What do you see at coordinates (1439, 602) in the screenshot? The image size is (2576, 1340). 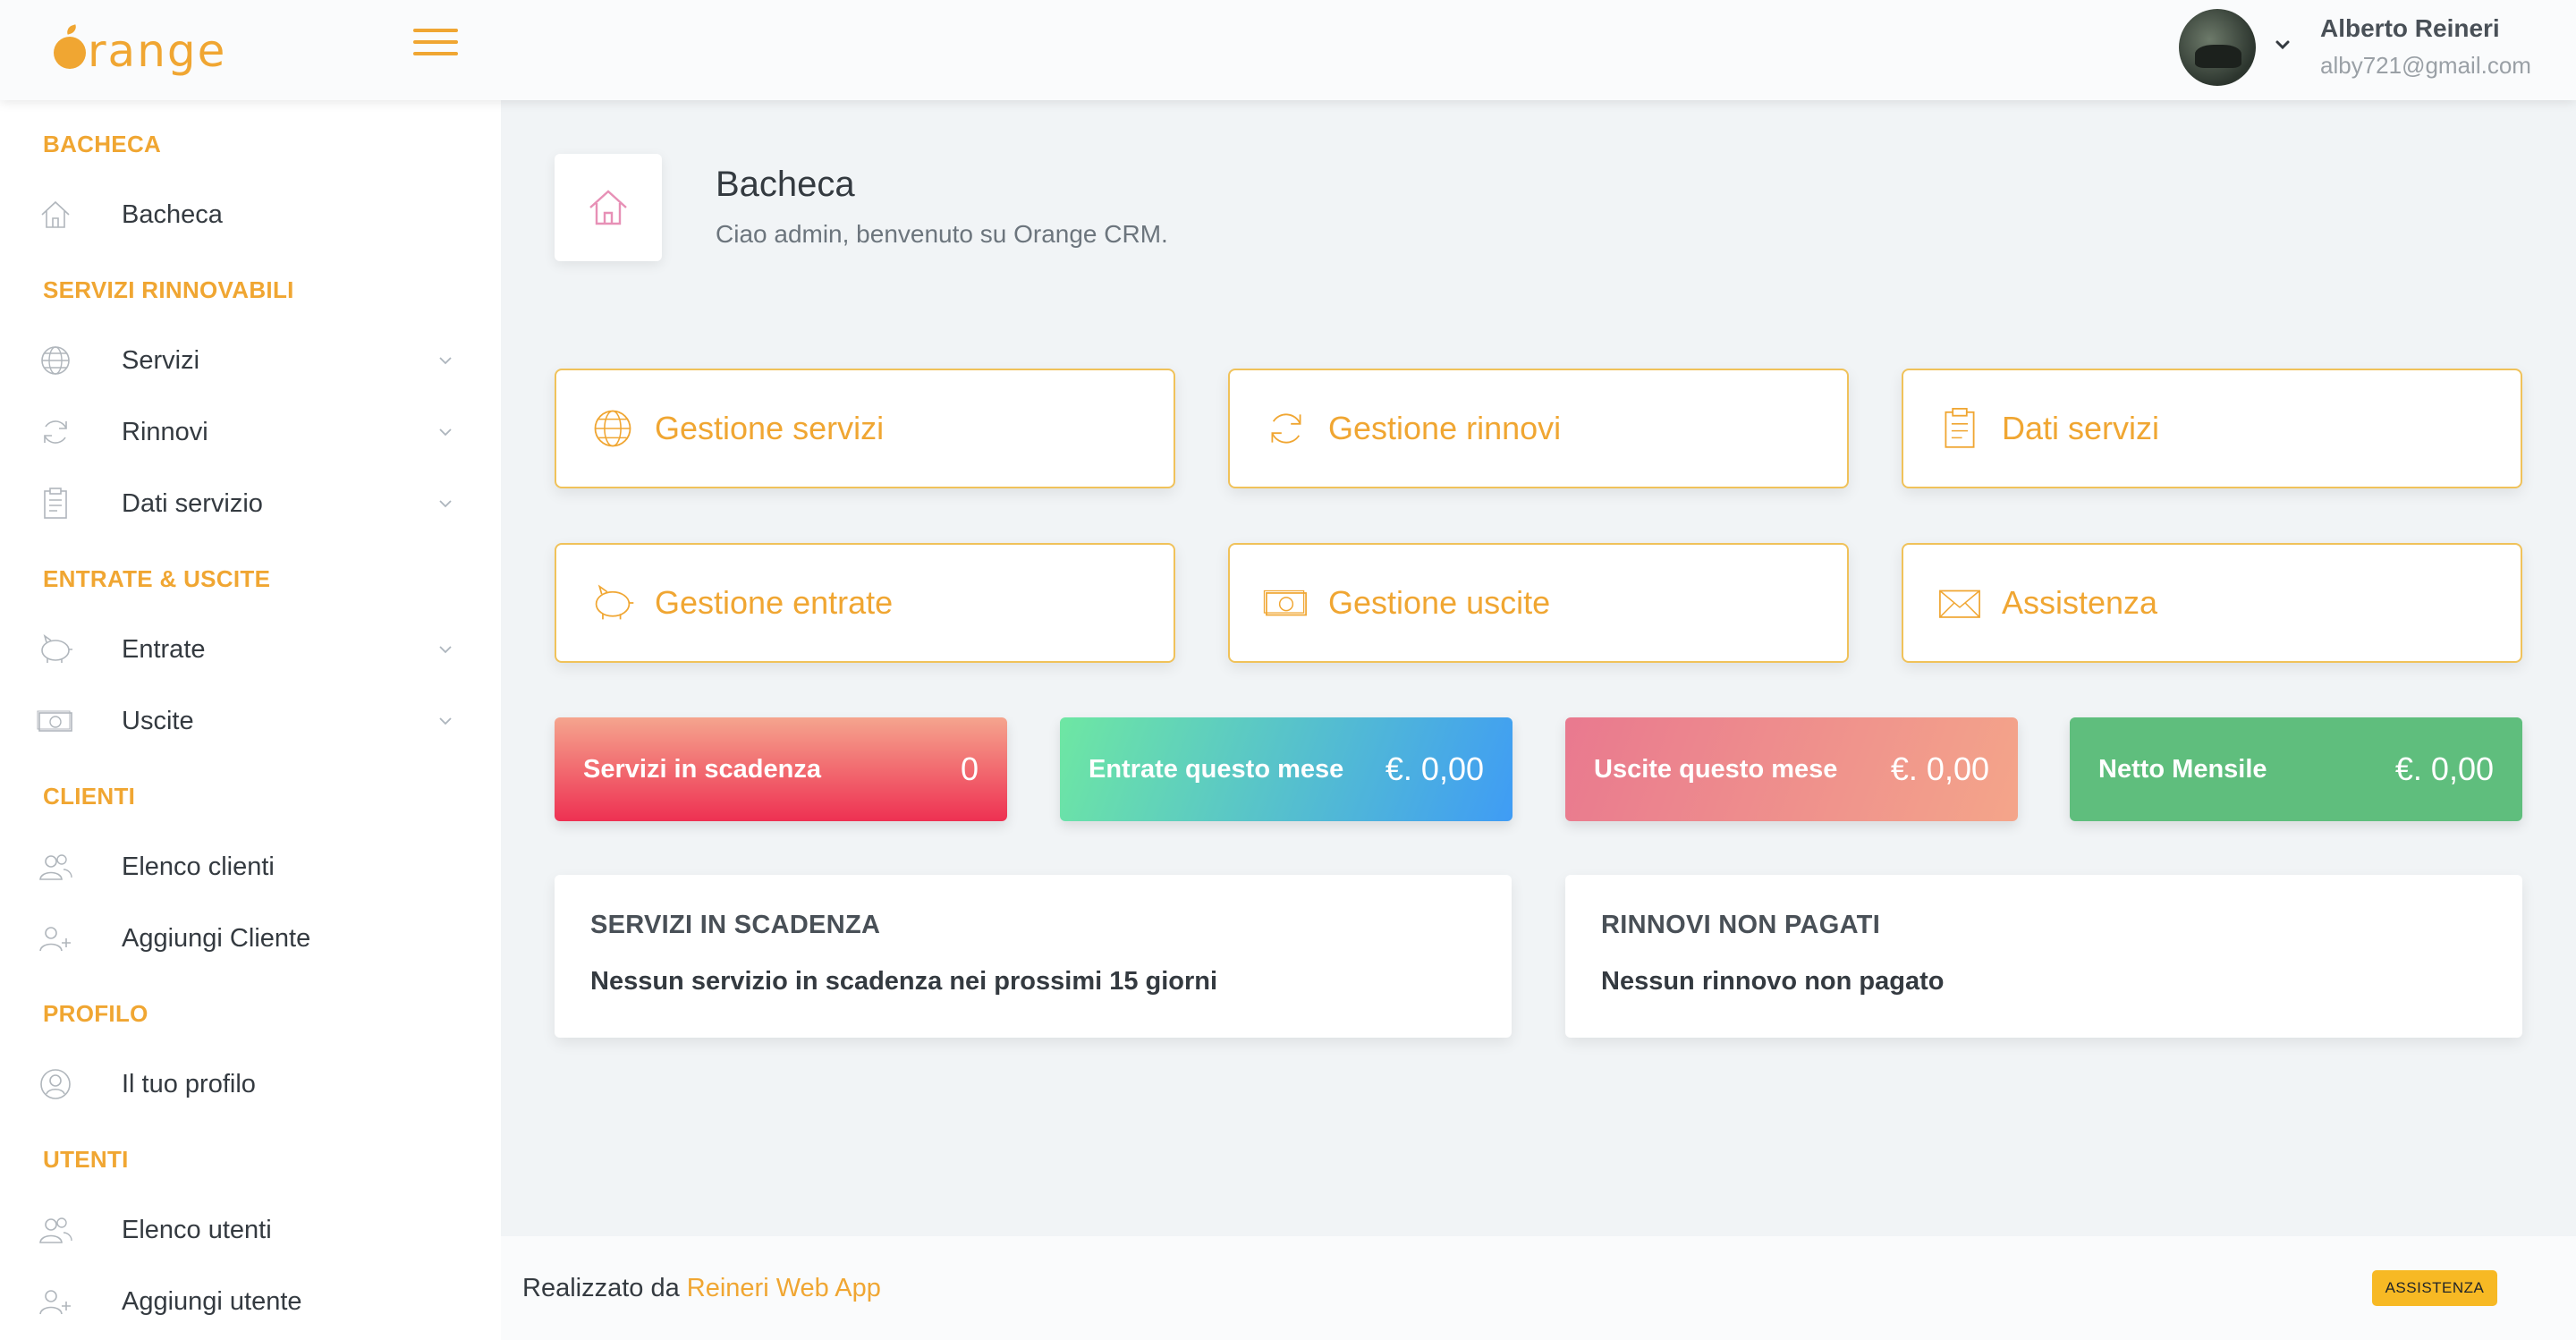 I see `quick-link-label: Gestione uscite` at bounding box center [1439, 602].